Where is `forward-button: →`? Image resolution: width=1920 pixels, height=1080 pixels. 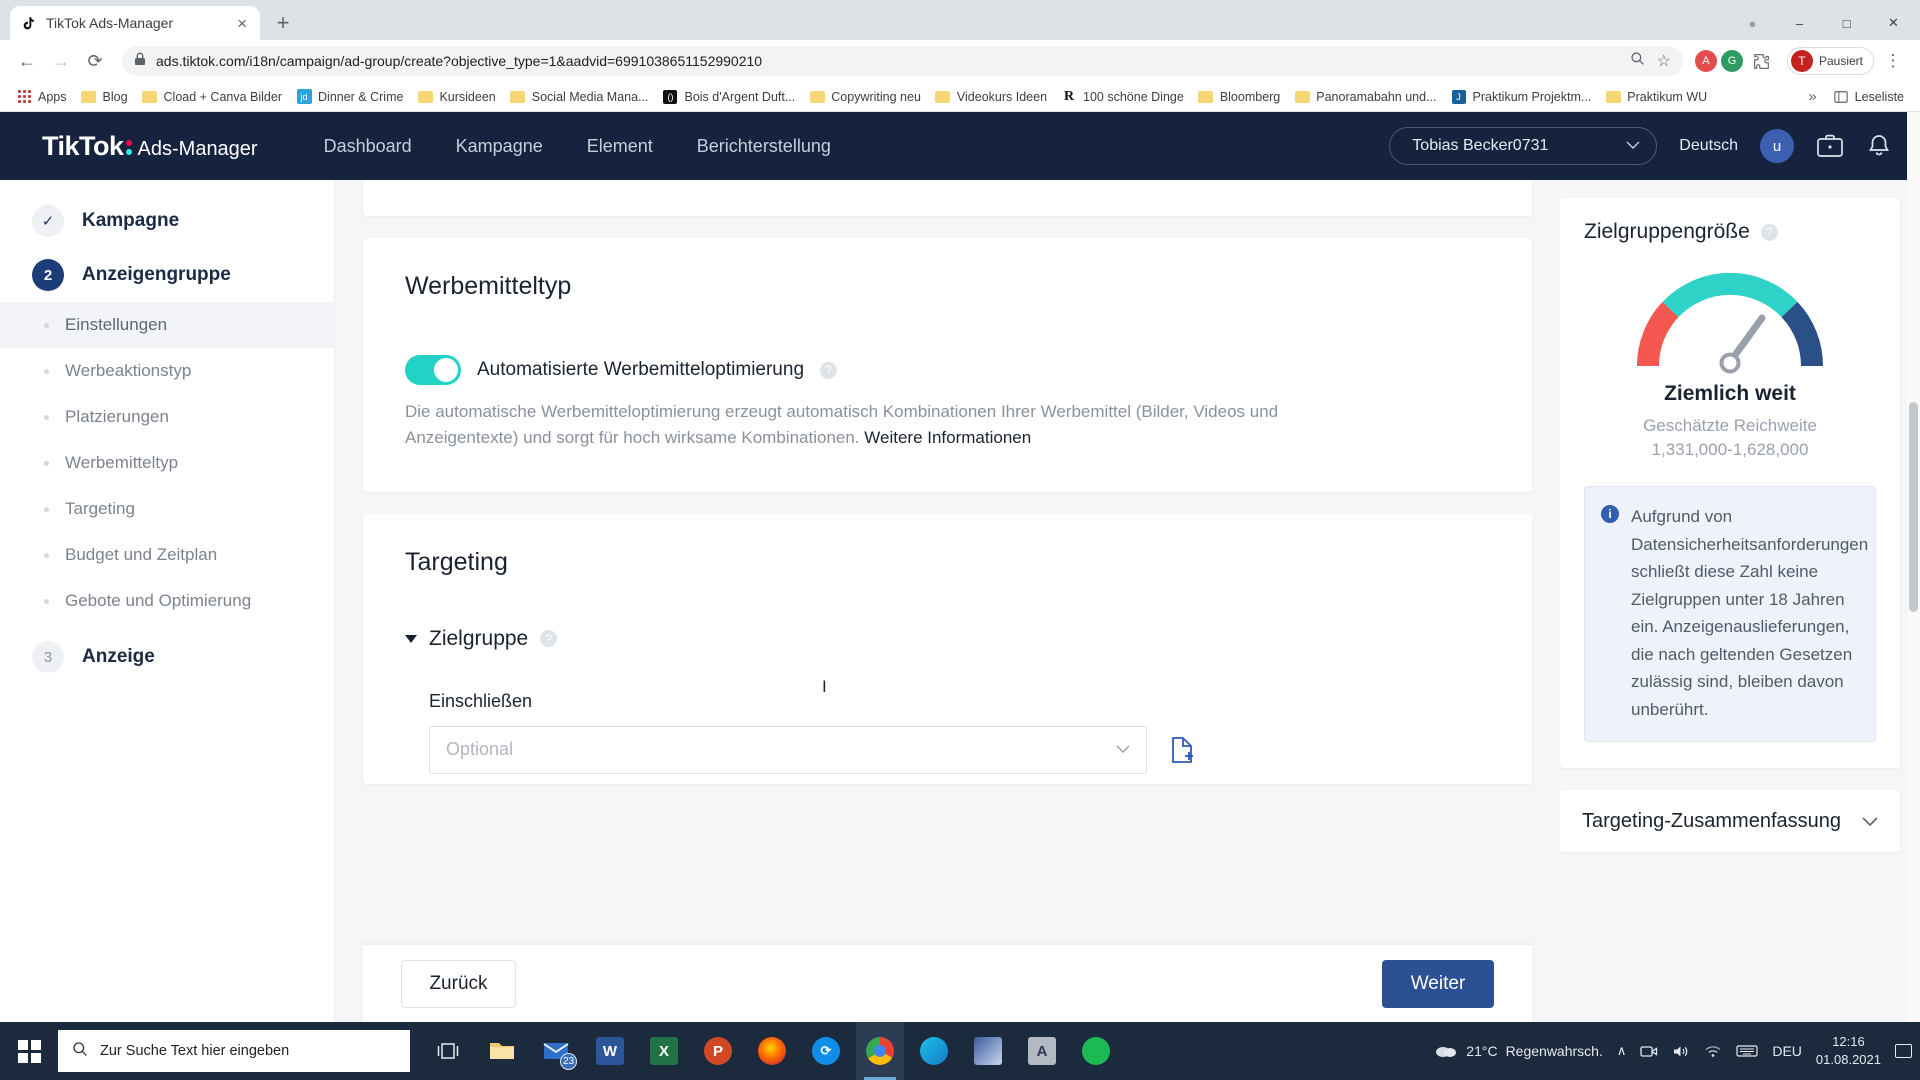 forward-button: → is located at coordinates (61, 61).